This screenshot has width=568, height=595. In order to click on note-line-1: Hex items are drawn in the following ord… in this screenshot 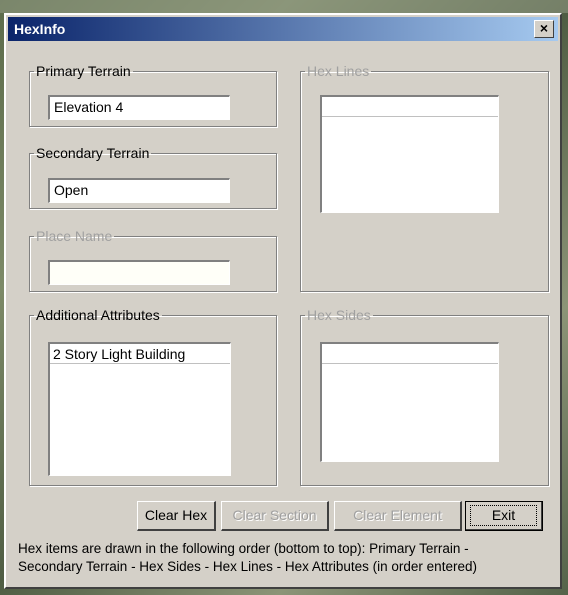, I will do `click(243, 548)`.